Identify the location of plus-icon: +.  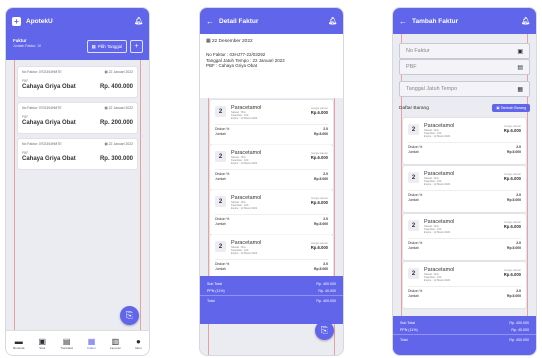
(136, 46).